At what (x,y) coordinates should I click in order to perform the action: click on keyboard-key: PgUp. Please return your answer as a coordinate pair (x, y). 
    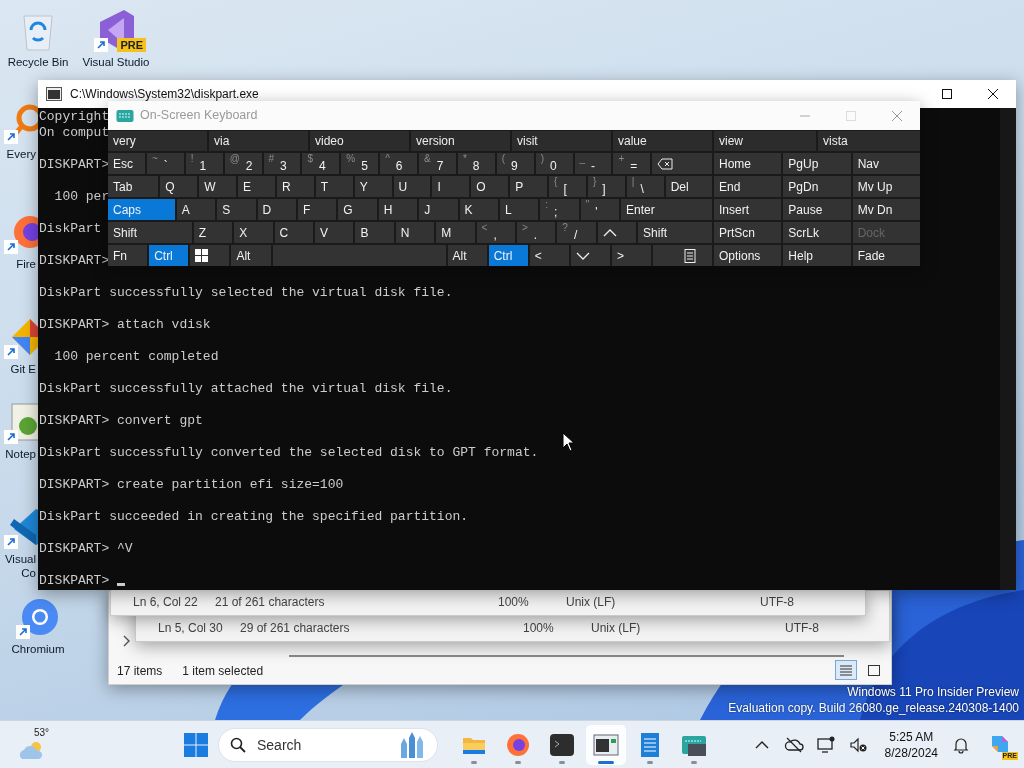
    Looking at the image, I should click on (817, 163).